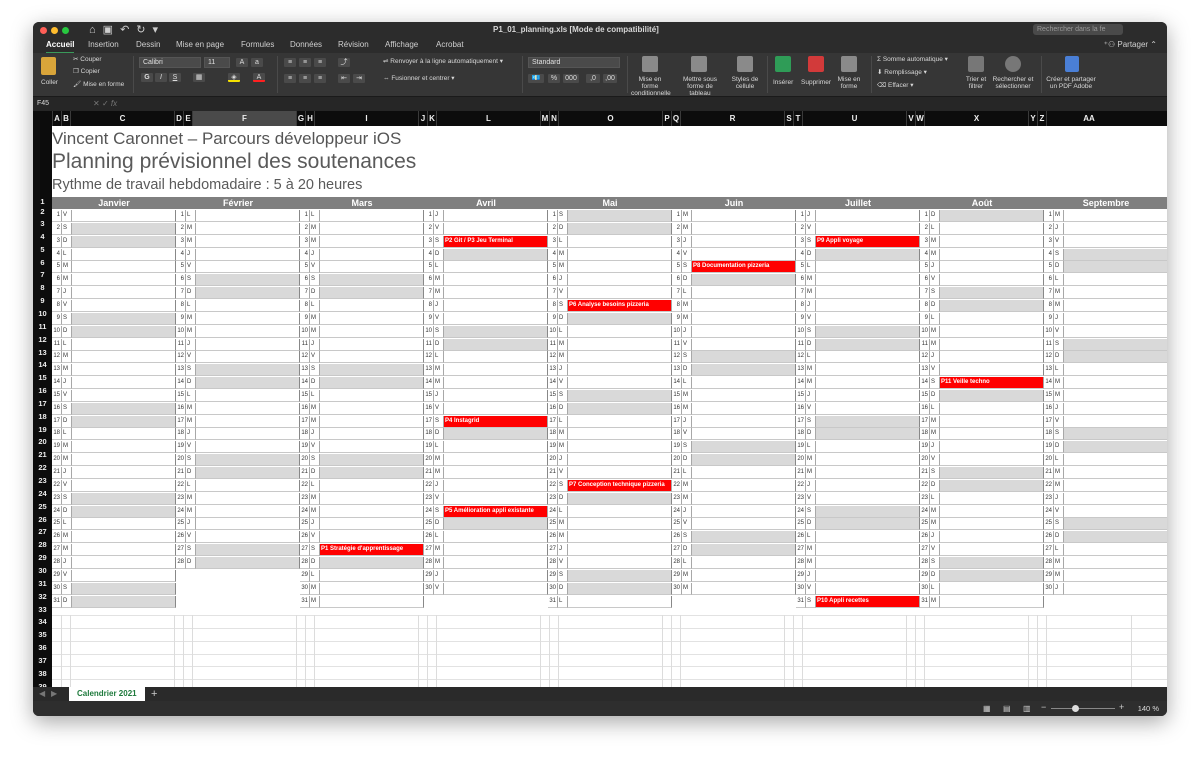  I want to click on row-header-22: 22, so click(42, 467).